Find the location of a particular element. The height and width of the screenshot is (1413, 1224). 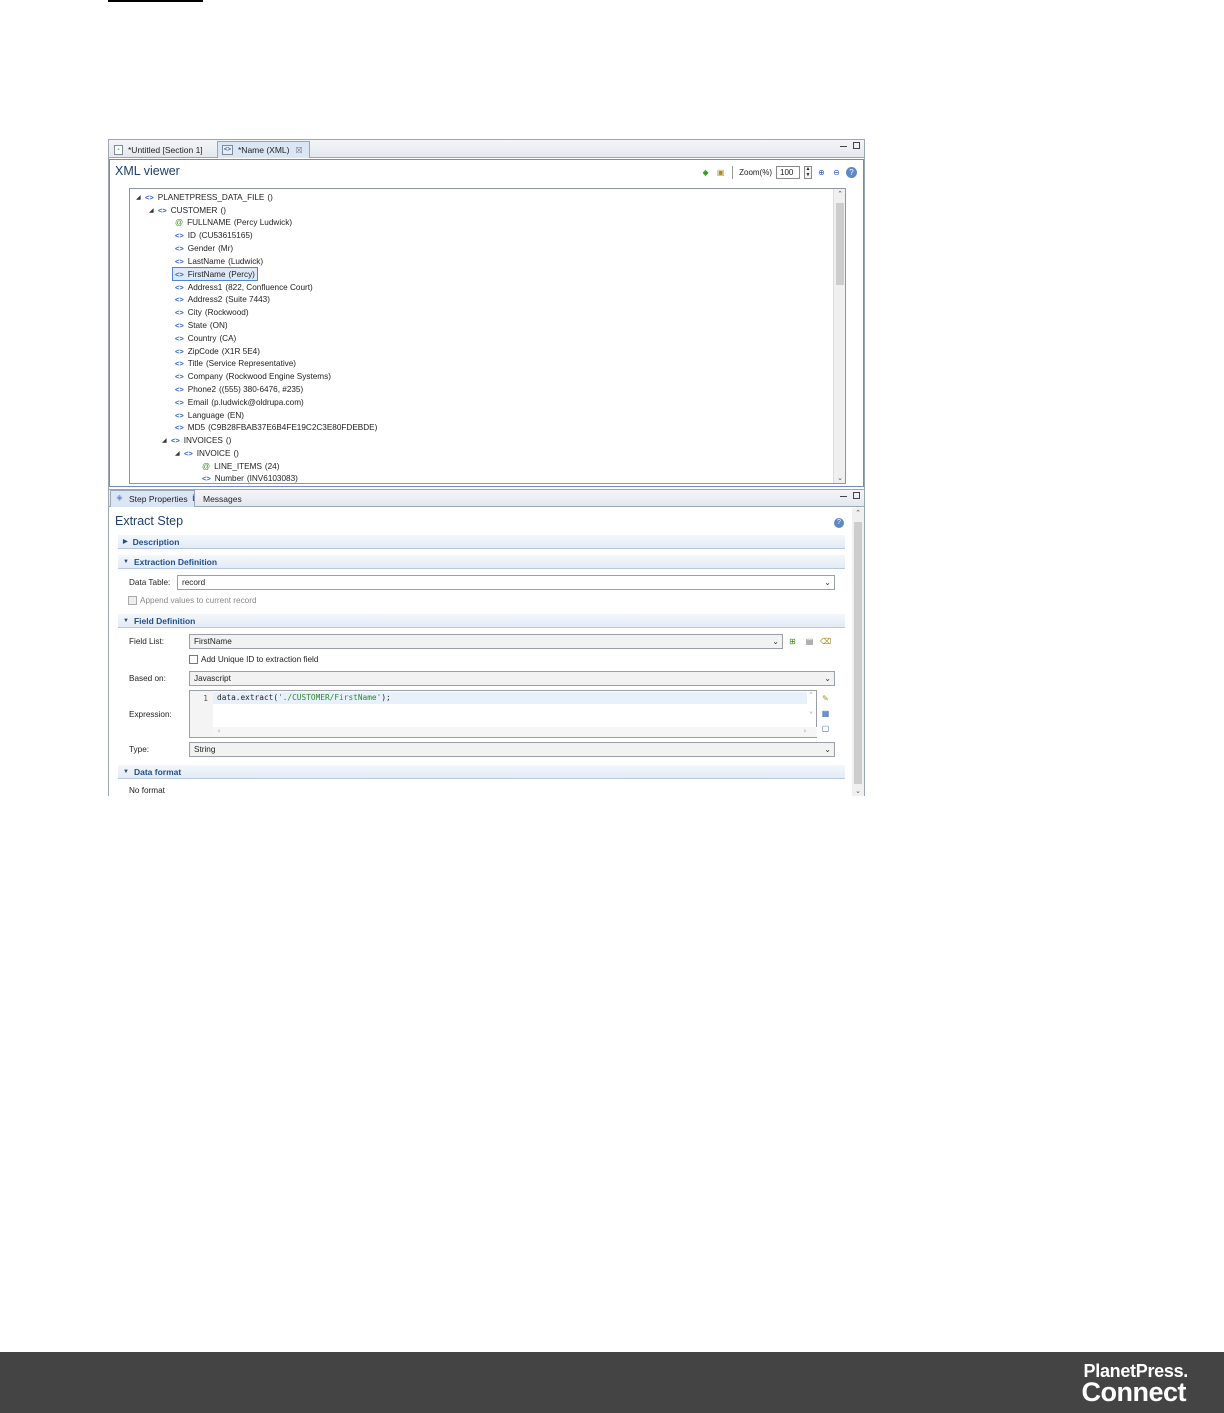

insert-field-icon: ▦ is located at coordinates (825, 713).